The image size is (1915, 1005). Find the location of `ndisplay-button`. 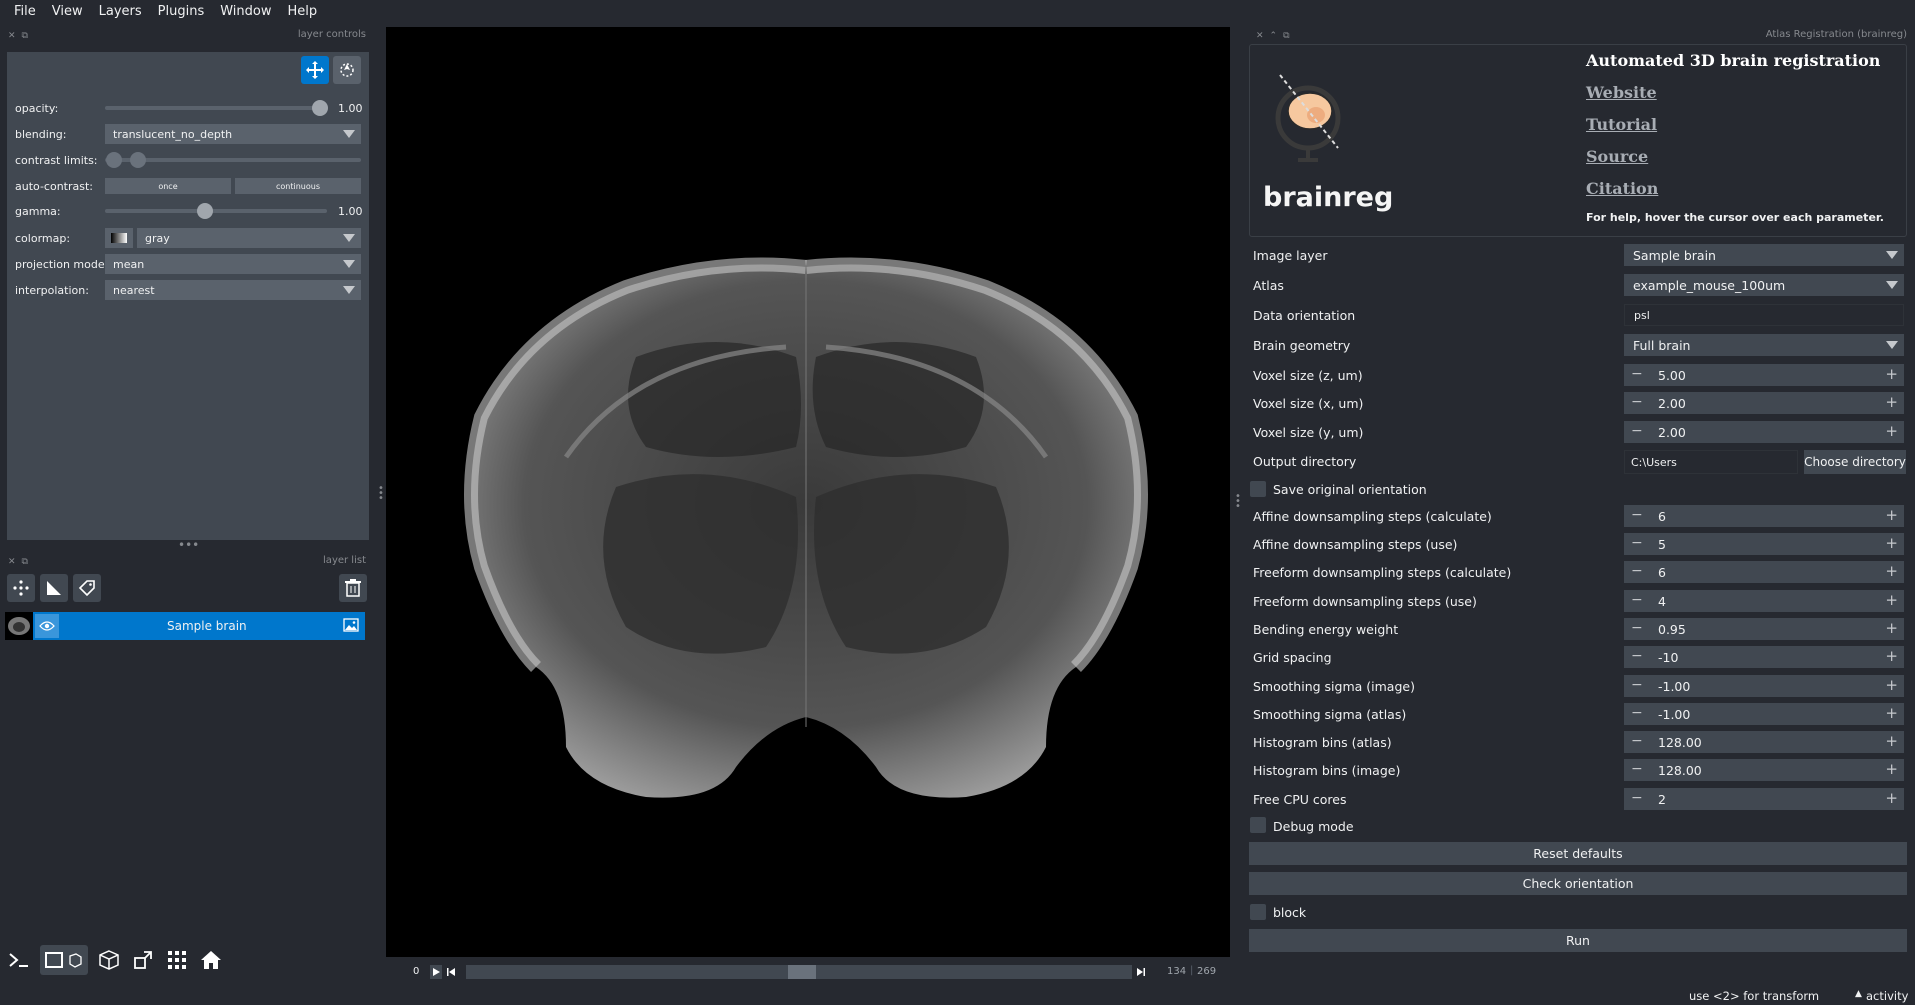

ndisplay-button is located at coordinates (64, 960).